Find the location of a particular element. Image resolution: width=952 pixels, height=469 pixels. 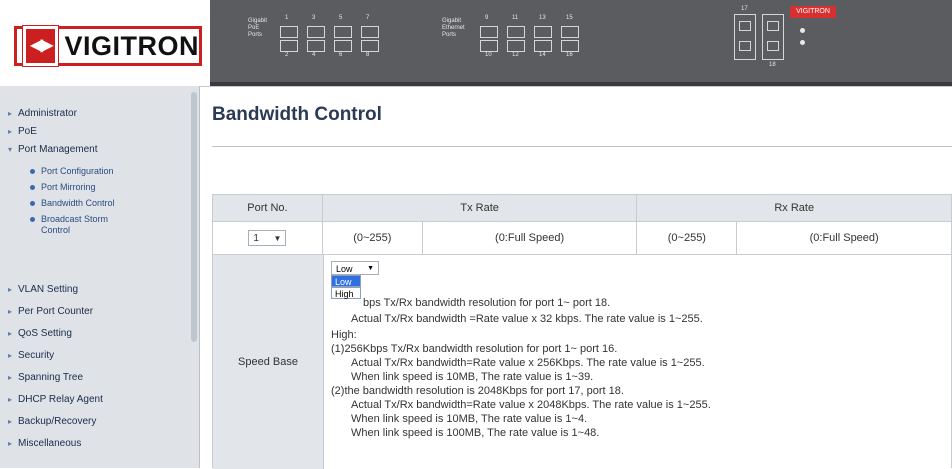

rx-note: (0:Full Speed) is located at coordinates (844, 238).